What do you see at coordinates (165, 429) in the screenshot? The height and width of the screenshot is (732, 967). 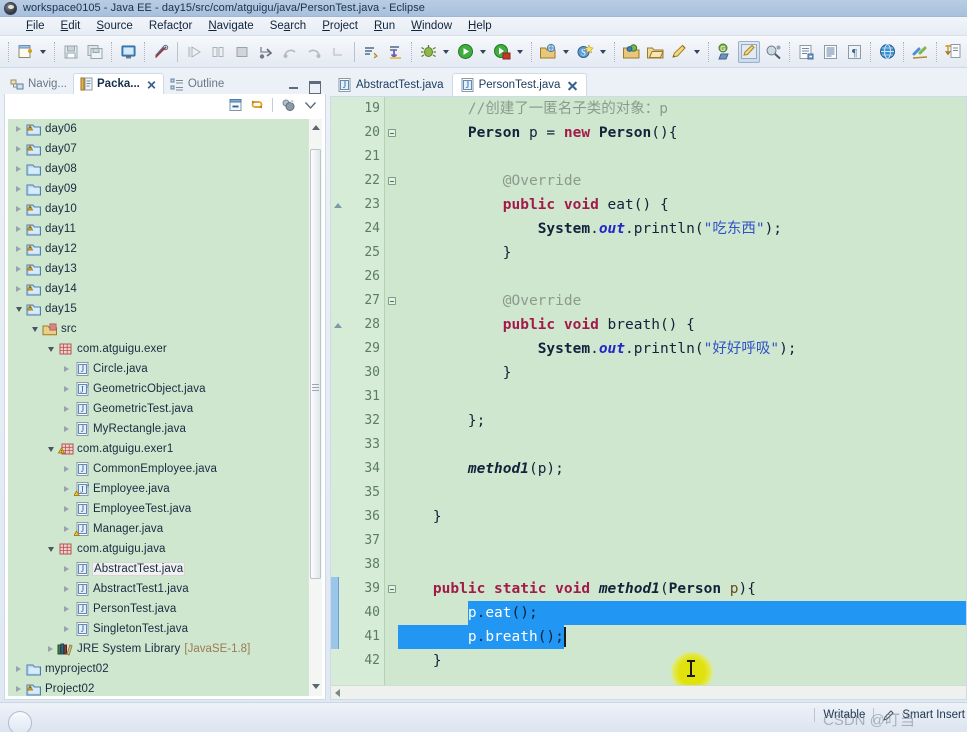 I see `tree-item: J MyRectangle.java` at bounding box center [165, 429].